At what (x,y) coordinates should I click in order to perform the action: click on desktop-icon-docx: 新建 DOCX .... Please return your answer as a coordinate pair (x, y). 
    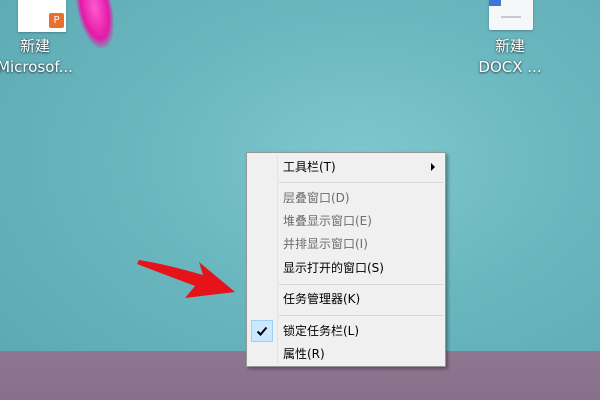
    Looking at the image, I should click on (510, 57).